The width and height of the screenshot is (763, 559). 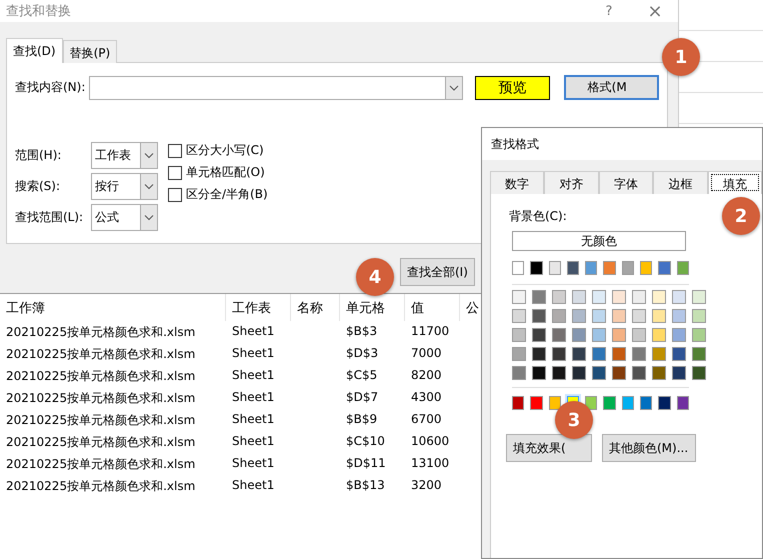 What do you see at coordinates (437, 272) in the screenshot?
I see `find-all-button: 查找全部(I)` at bounding box center [437, 272].